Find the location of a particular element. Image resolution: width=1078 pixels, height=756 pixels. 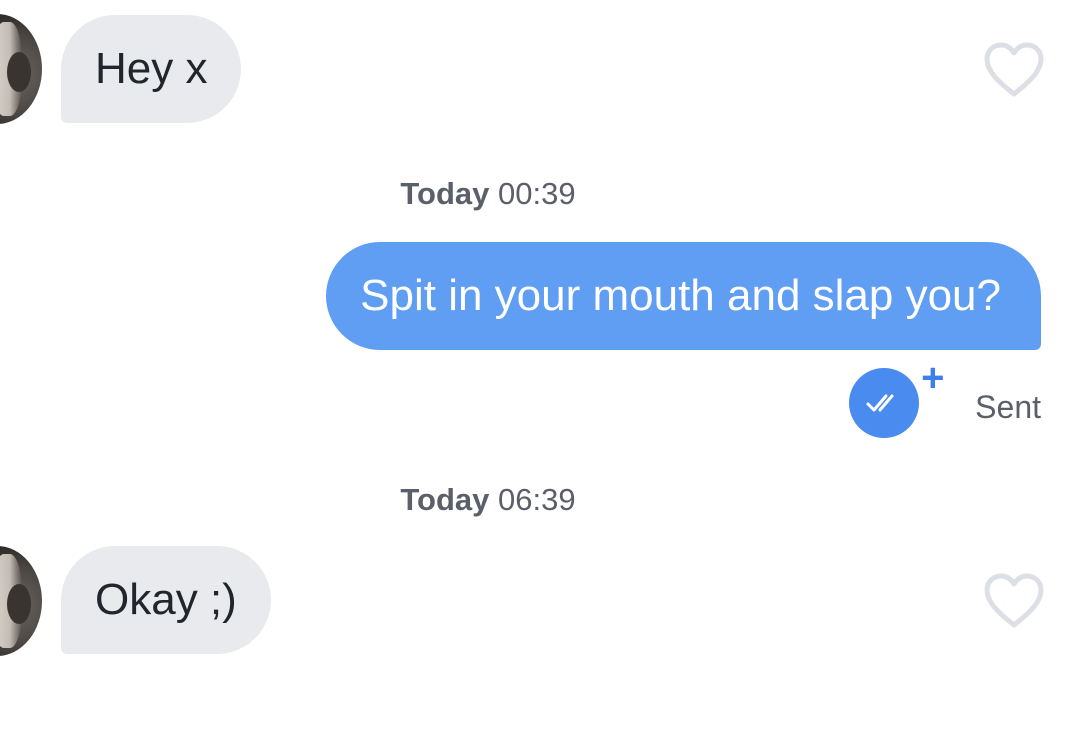

message-timestamp: Today 06:39 is located at coordinates (488, 500).